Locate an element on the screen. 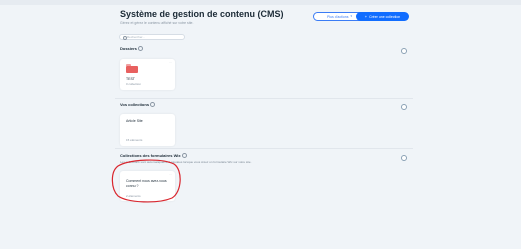  create-collection-button: + Créer une collection is located at coordinates (382, 16).